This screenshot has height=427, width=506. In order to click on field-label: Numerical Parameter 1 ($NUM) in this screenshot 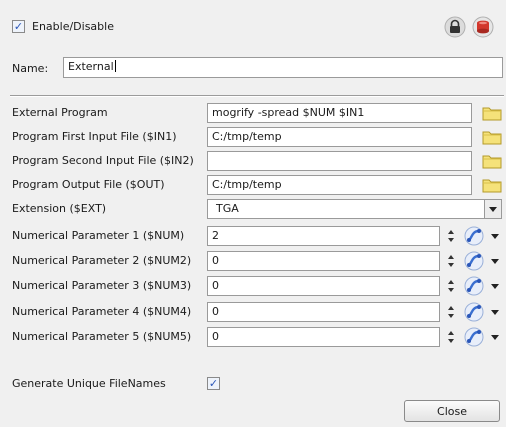, I will do `click(98, 235)`.